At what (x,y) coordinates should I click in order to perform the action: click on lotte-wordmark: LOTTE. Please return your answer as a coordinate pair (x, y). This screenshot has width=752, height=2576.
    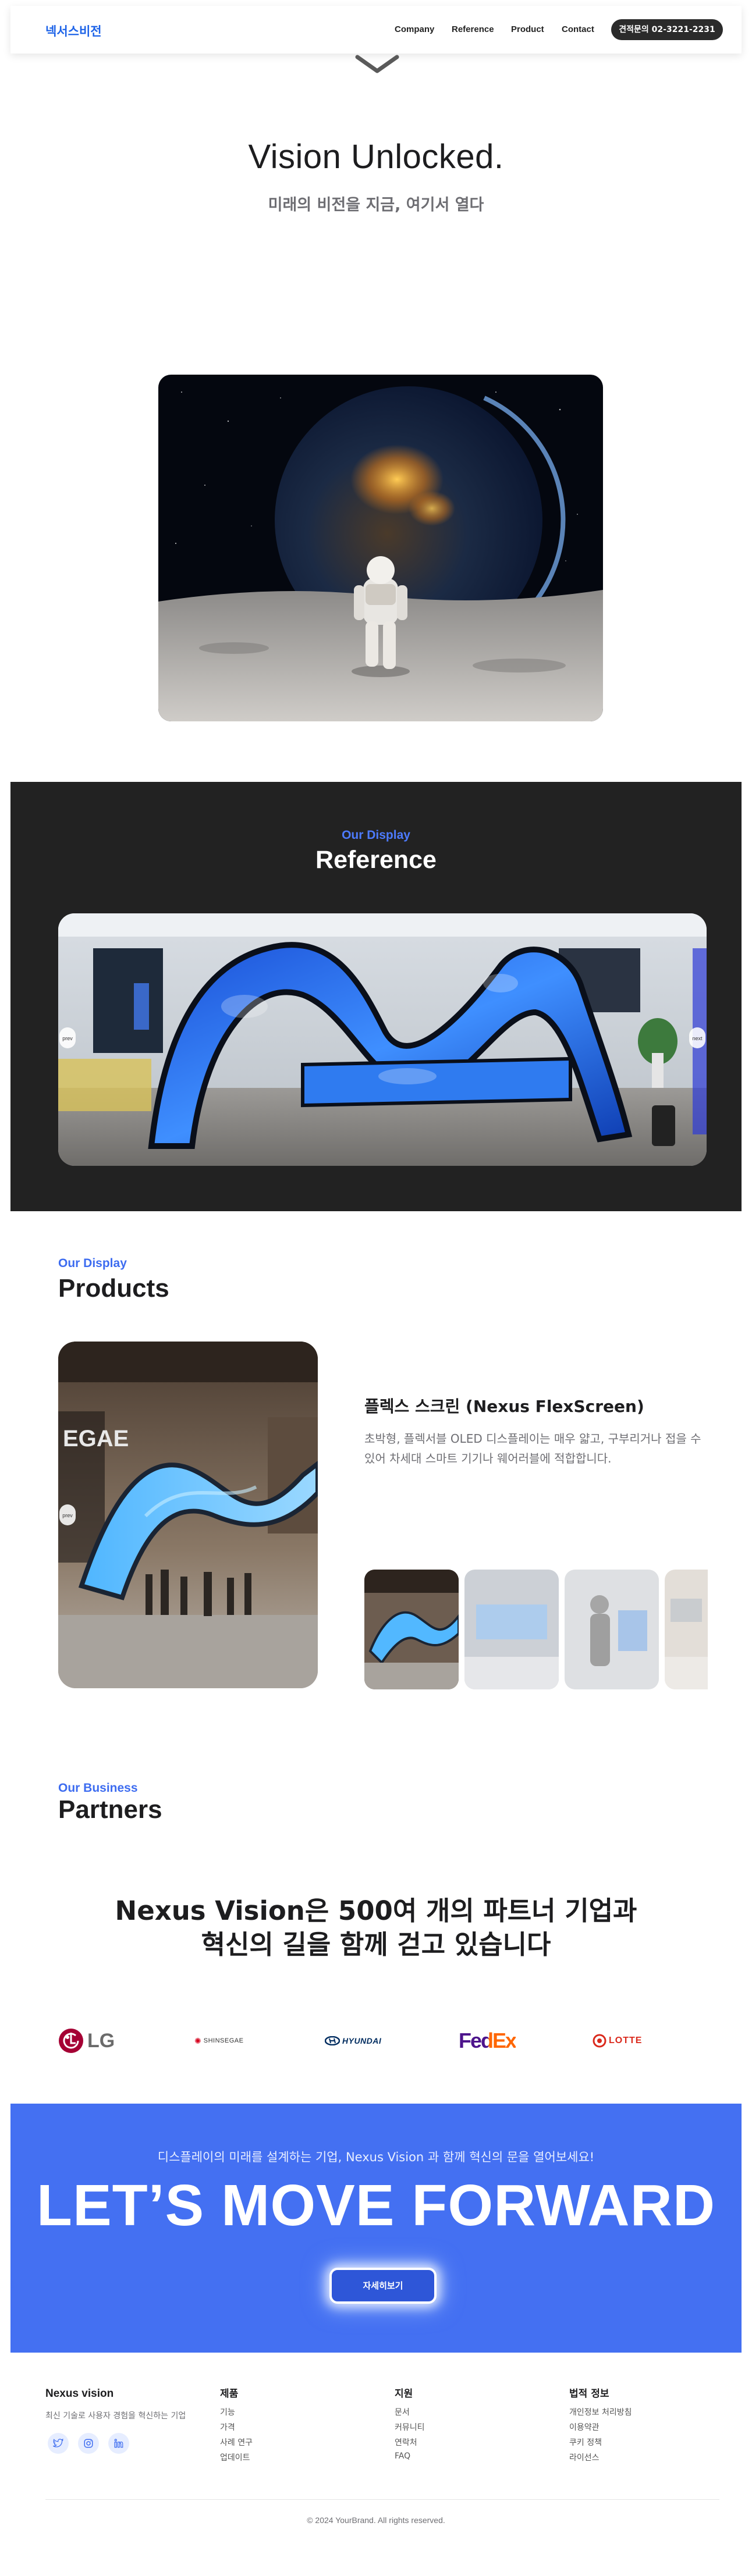
    Looking at the image, I should click on (626, 2041).